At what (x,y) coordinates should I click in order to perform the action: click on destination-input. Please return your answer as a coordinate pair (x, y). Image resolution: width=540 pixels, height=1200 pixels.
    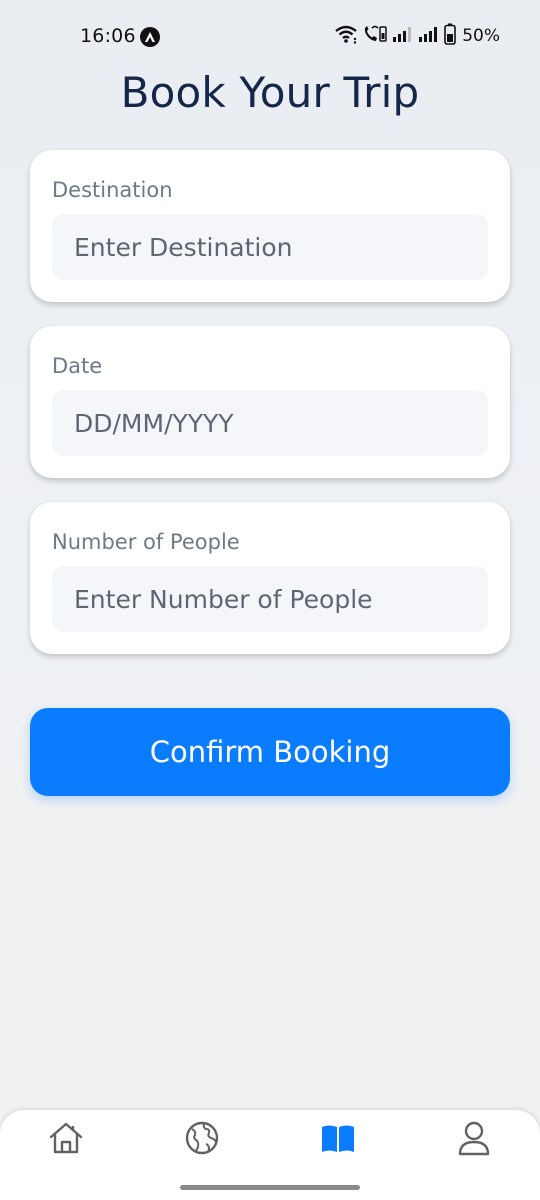
    Looking at the image, I should click on (270, 247).